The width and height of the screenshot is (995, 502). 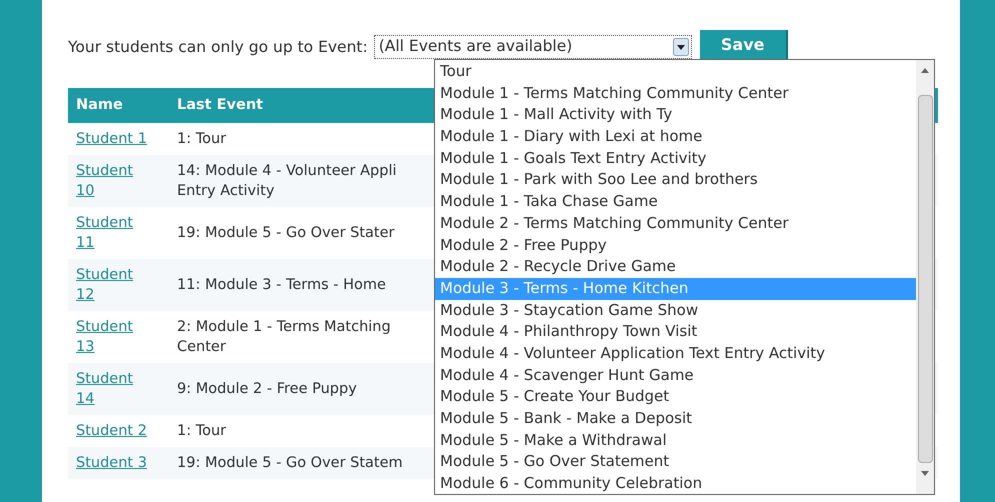 I want to click on scroll-thumb, so click(x=925, y=279).